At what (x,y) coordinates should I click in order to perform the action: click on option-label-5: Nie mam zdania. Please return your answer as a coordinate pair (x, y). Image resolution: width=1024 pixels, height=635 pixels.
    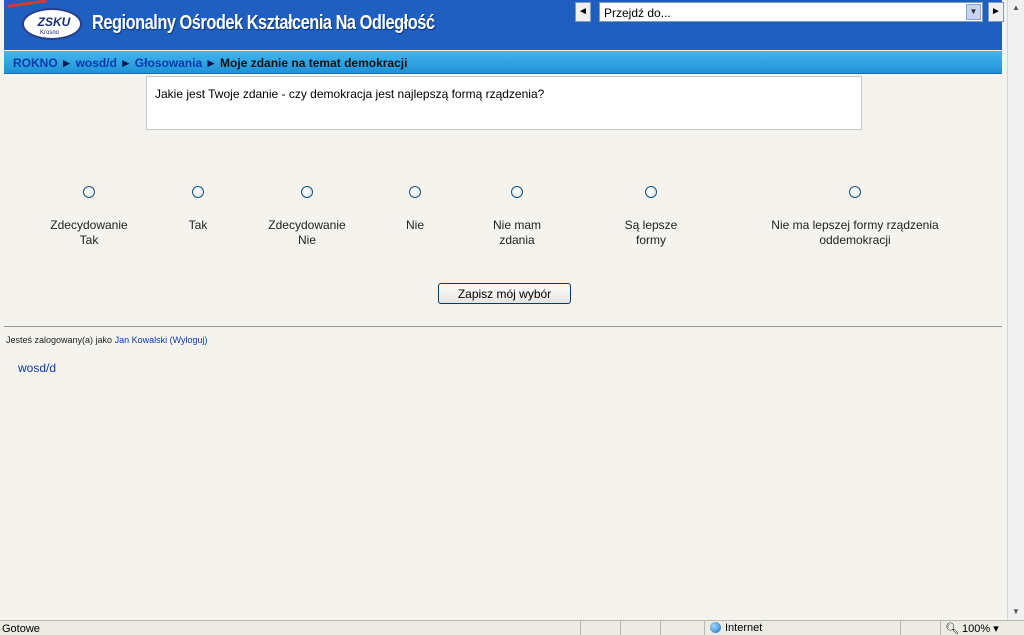
    Looking at the image, I should click on (517, 233).